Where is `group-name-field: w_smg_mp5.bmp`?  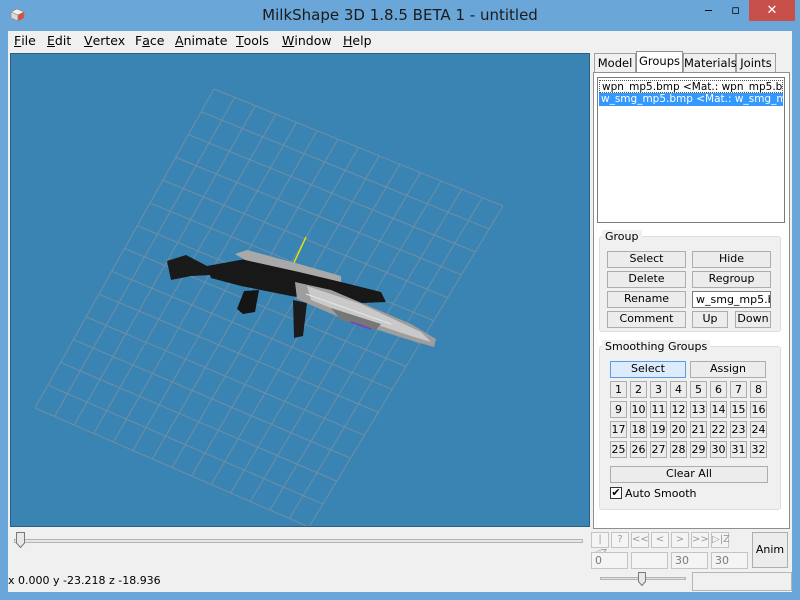 group-name-field: w_smg_mp5.bmp is located at coordinates (731, 299).